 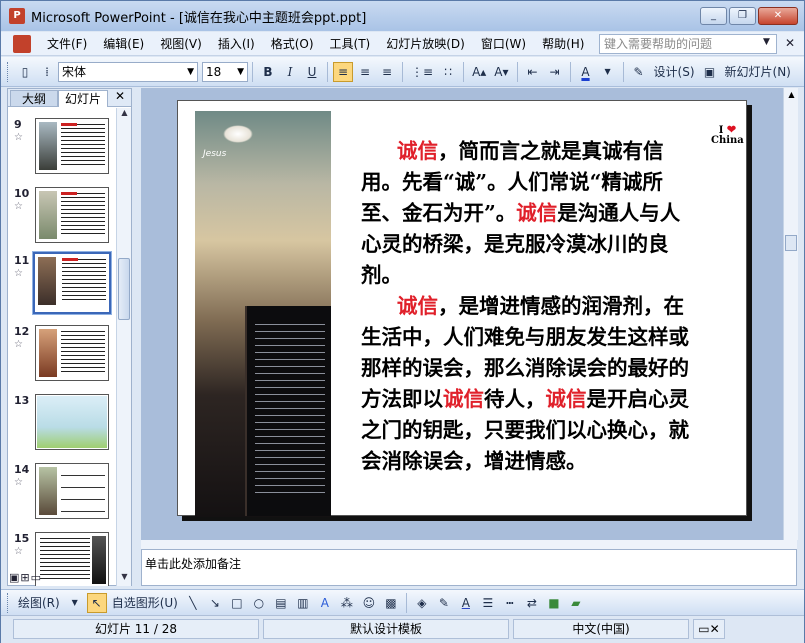 I want to click on oval-icon: ○, so click(x=259, y=603).